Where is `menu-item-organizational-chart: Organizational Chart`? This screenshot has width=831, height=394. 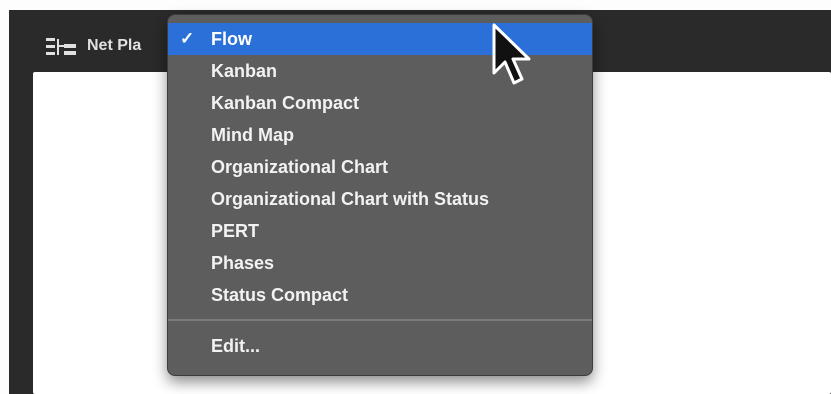 menu-item-organizational-chart: Organizational Chart is located at coordinates (380, 167).